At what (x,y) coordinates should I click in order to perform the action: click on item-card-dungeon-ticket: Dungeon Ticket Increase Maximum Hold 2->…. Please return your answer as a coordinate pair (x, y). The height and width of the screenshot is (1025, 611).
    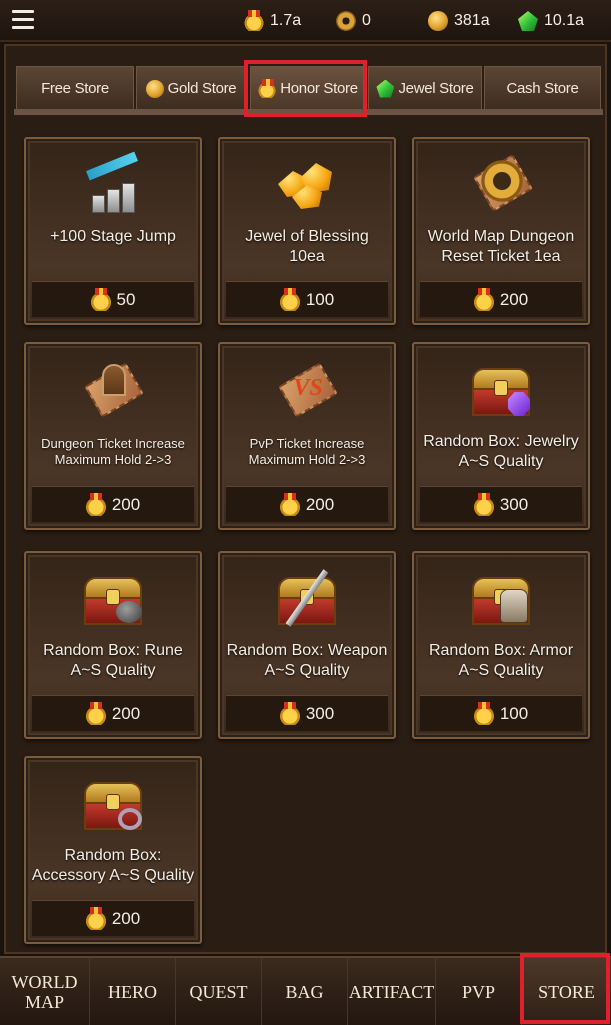
    Looking at the image, I should click on (113, 436).